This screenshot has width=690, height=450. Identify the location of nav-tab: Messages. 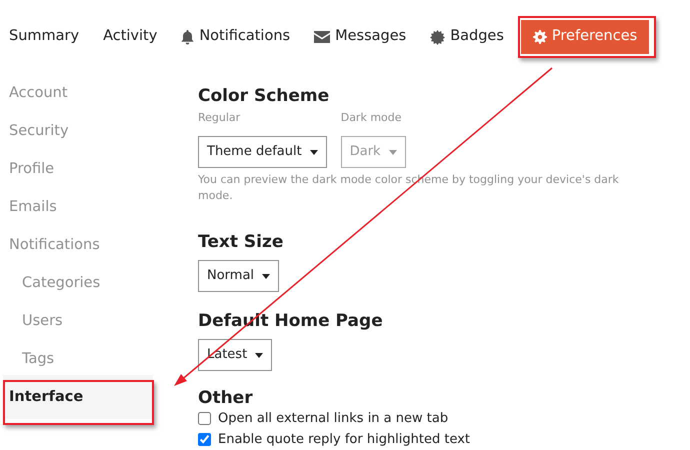
(360, 37).